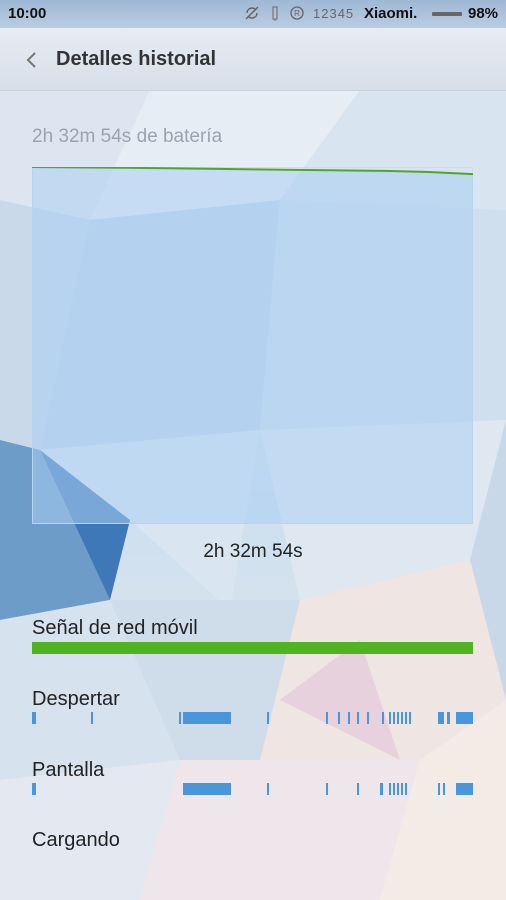 The width and height of the screenshot is (506, 900). What do you see at coordinates (27, 13) in the screenshot?
I see `status-time: 10:00` at bounding box center [27, 13].